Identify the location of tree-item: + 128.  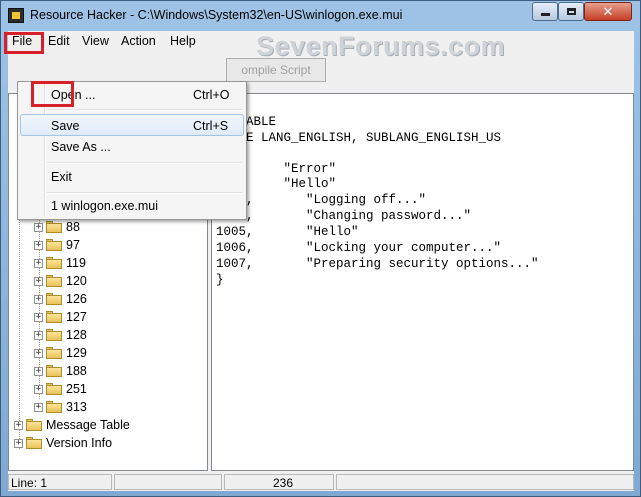
(60, 335).